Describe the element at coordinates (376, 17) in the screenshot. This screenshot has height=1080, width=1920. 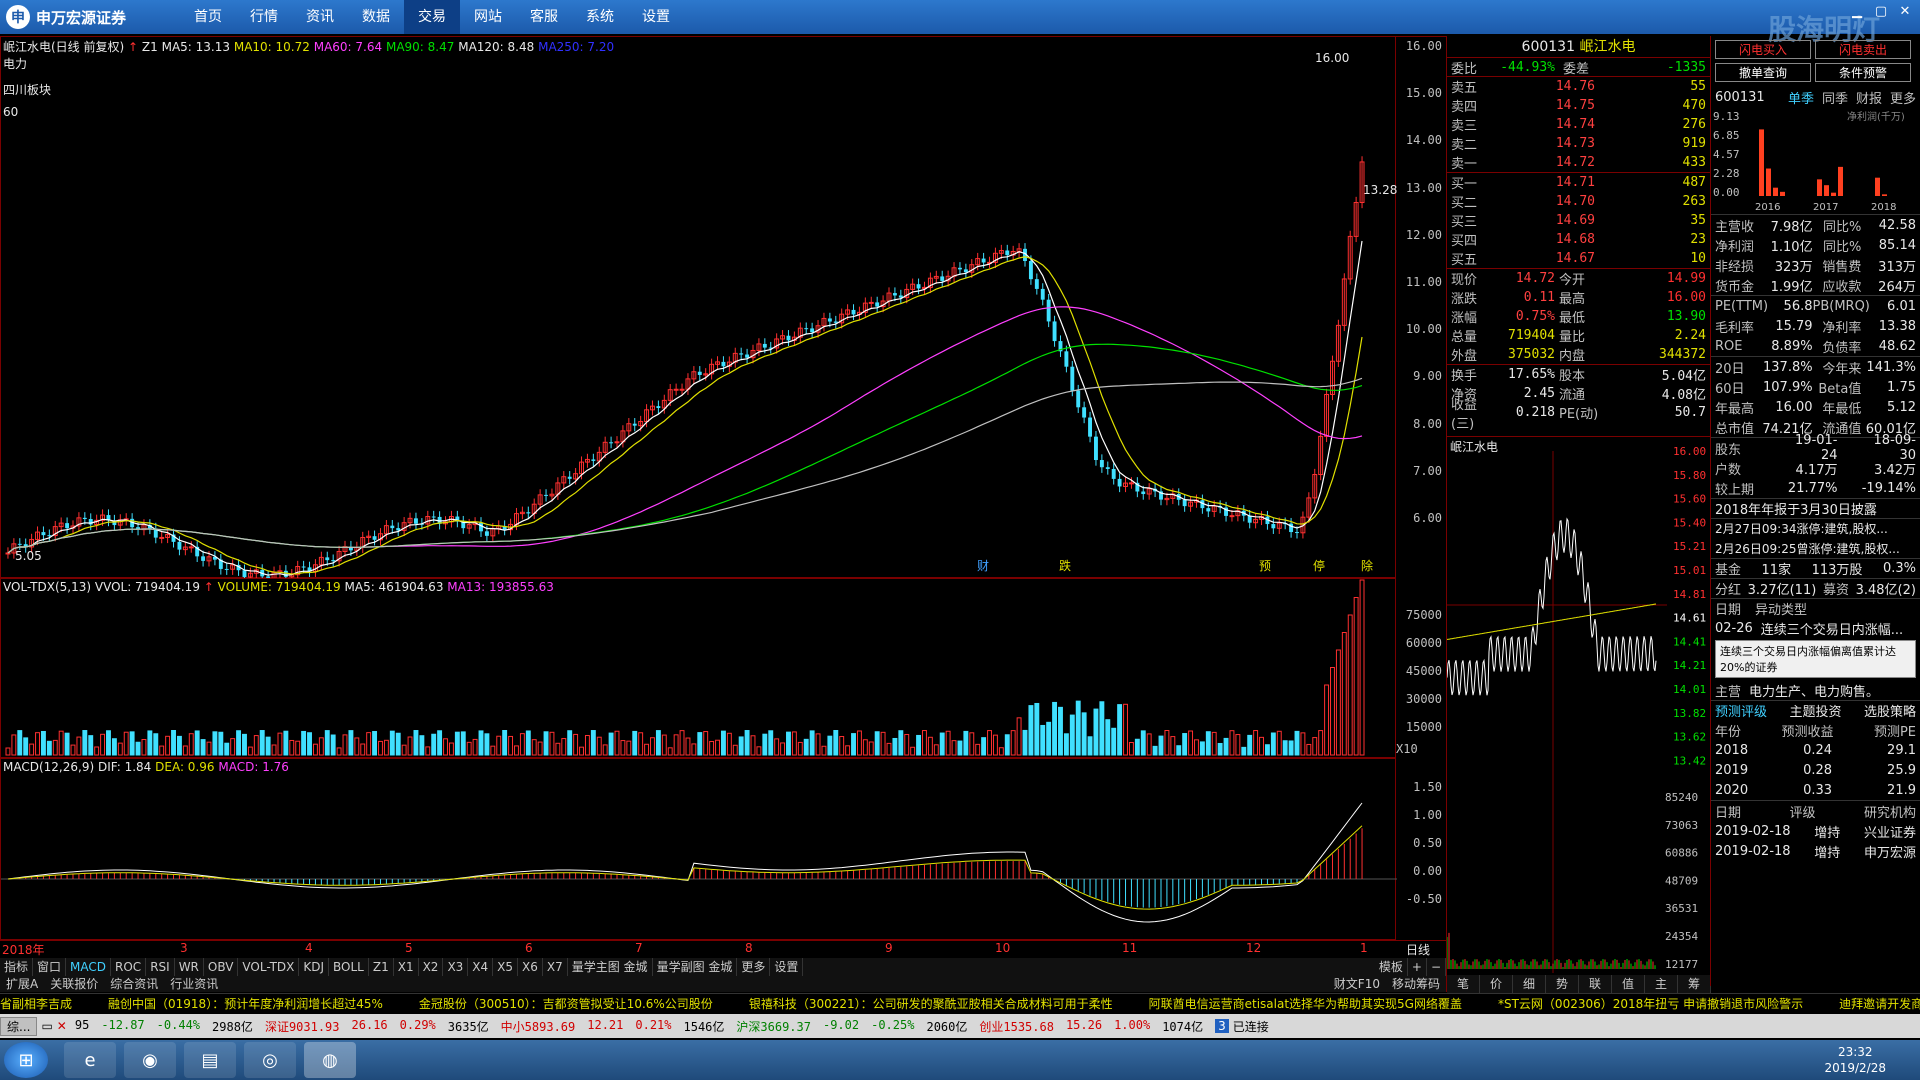
I see `menu-item-3: 数据` at that location.